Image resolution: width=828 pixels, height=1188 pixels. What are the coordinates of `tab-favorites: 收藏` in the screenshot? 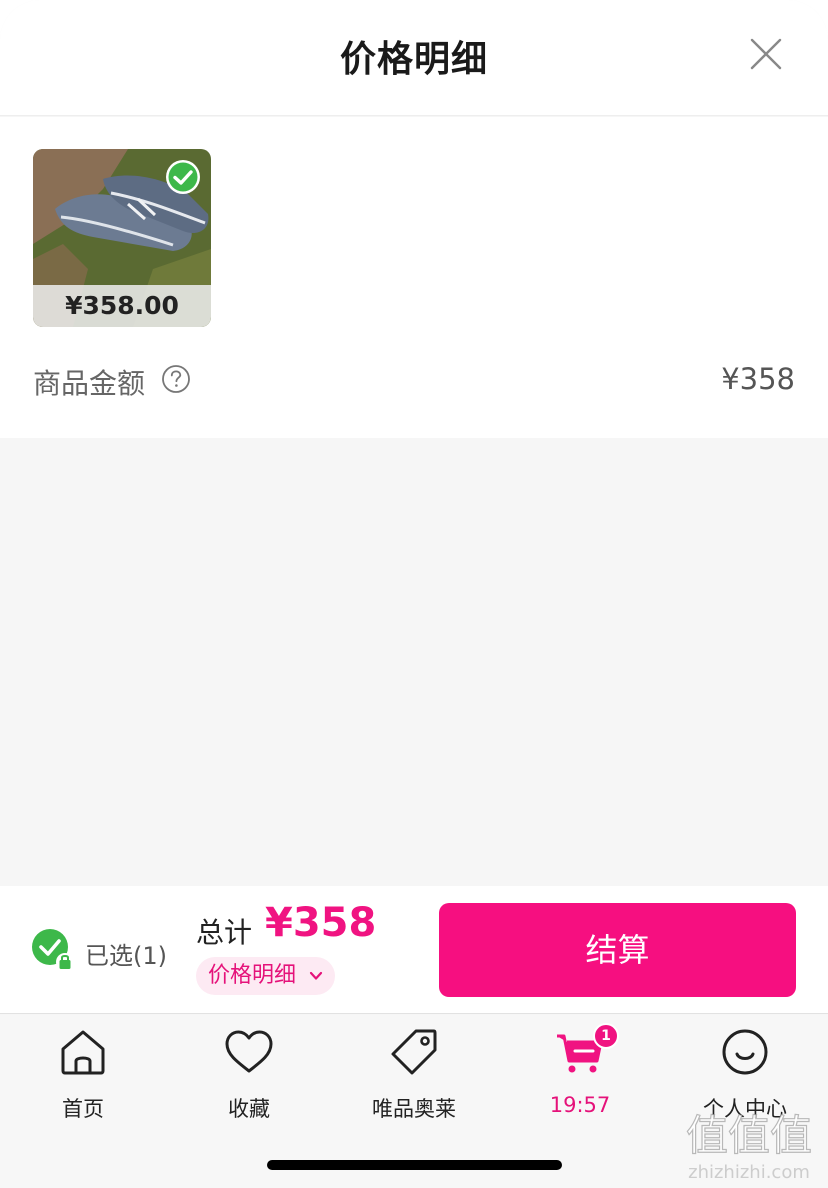 It's located at (249, 1075).